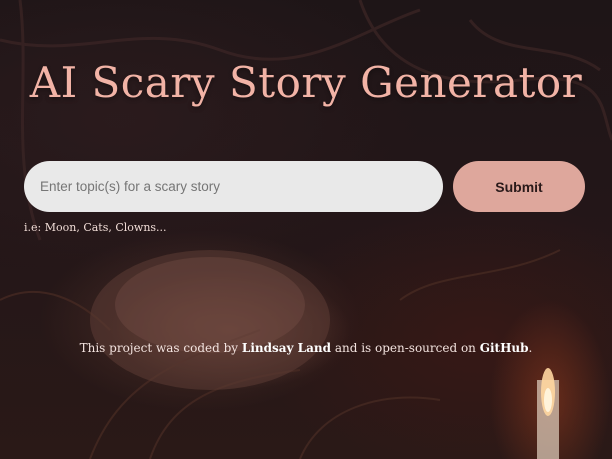  I want to click on page-title: AI Scary Story Generator, so click(306, 82).